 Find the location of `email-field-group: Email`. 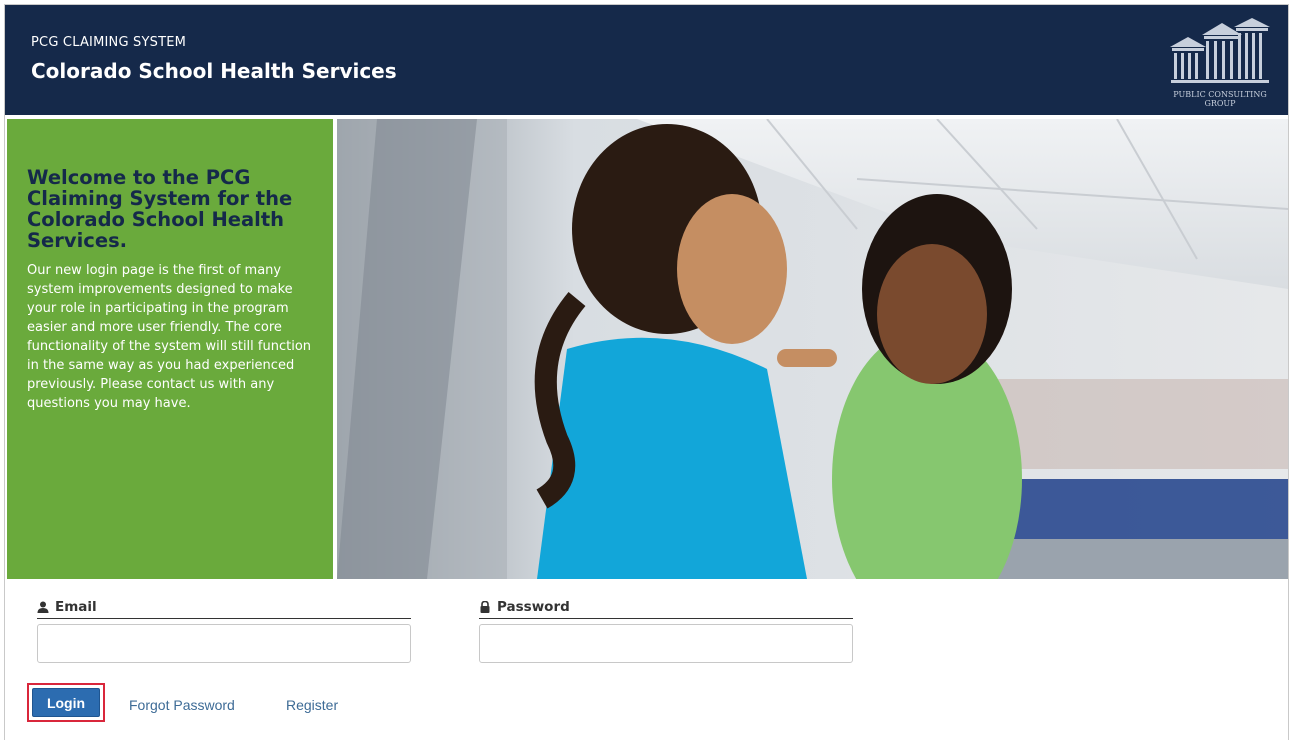

email-field-group: Email is located at coordinates (224, 631).